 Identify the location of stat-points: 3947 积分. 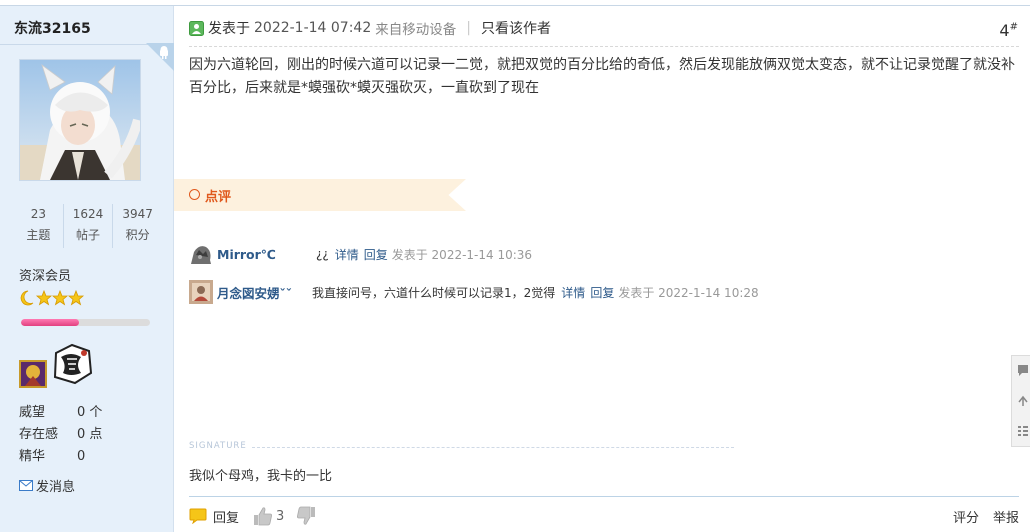
(137, 226).